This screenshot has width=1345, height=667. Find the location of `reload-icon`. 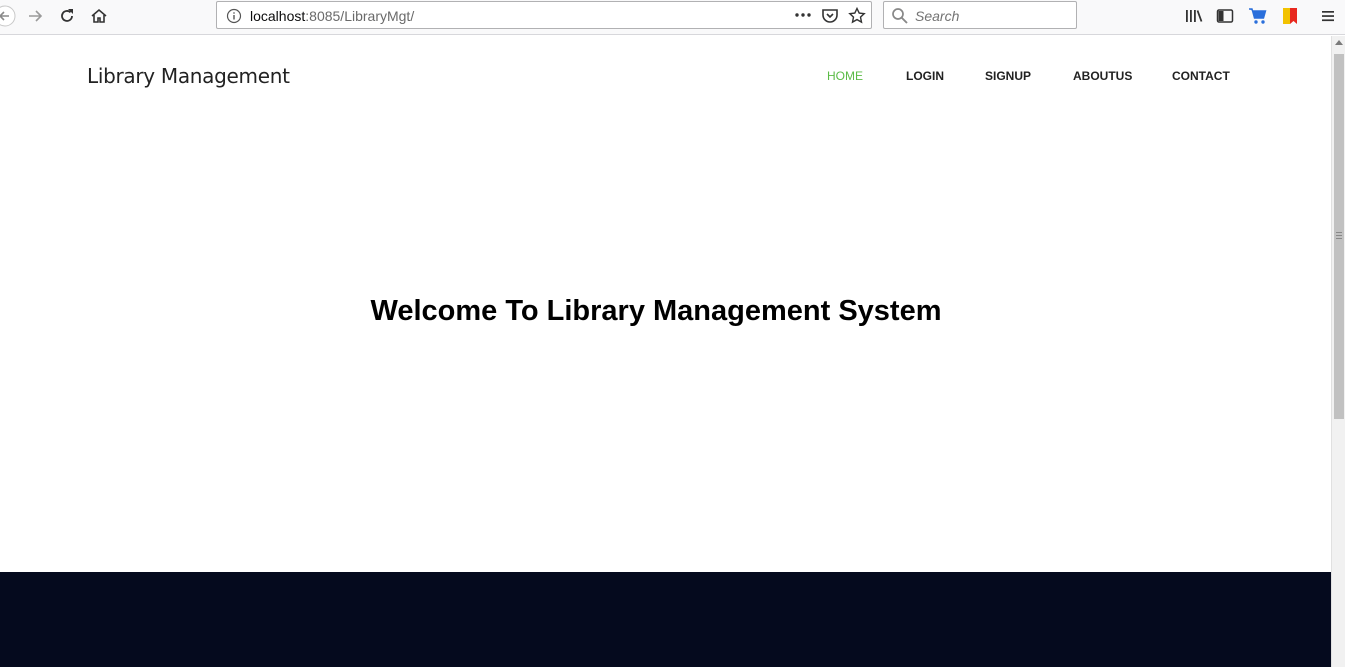

reload-icon is located at coordinates (67, 15).